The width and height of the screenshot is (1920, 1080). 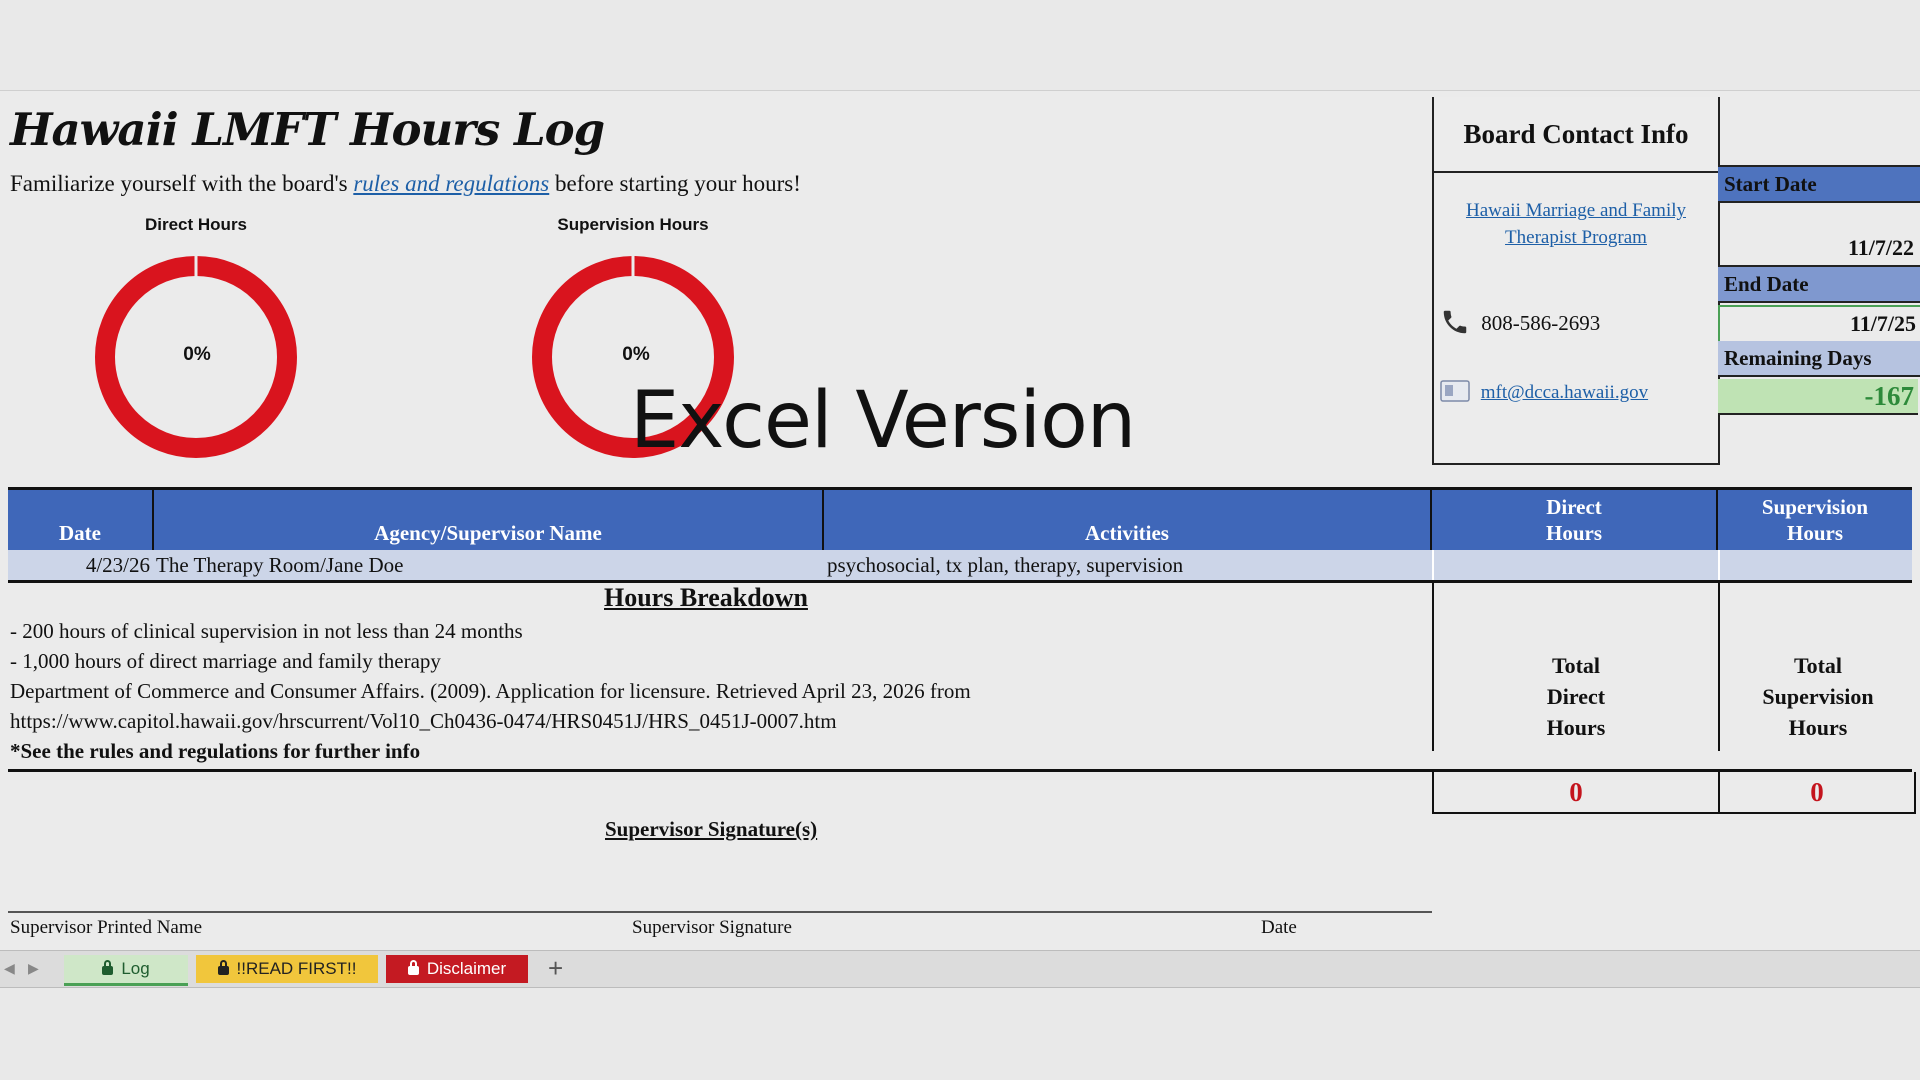 What do you see at coordinates (1575, 520) in the screenshot?
I see `header-direct-hours: Direct Hours` at bounding box center [1575, 520].